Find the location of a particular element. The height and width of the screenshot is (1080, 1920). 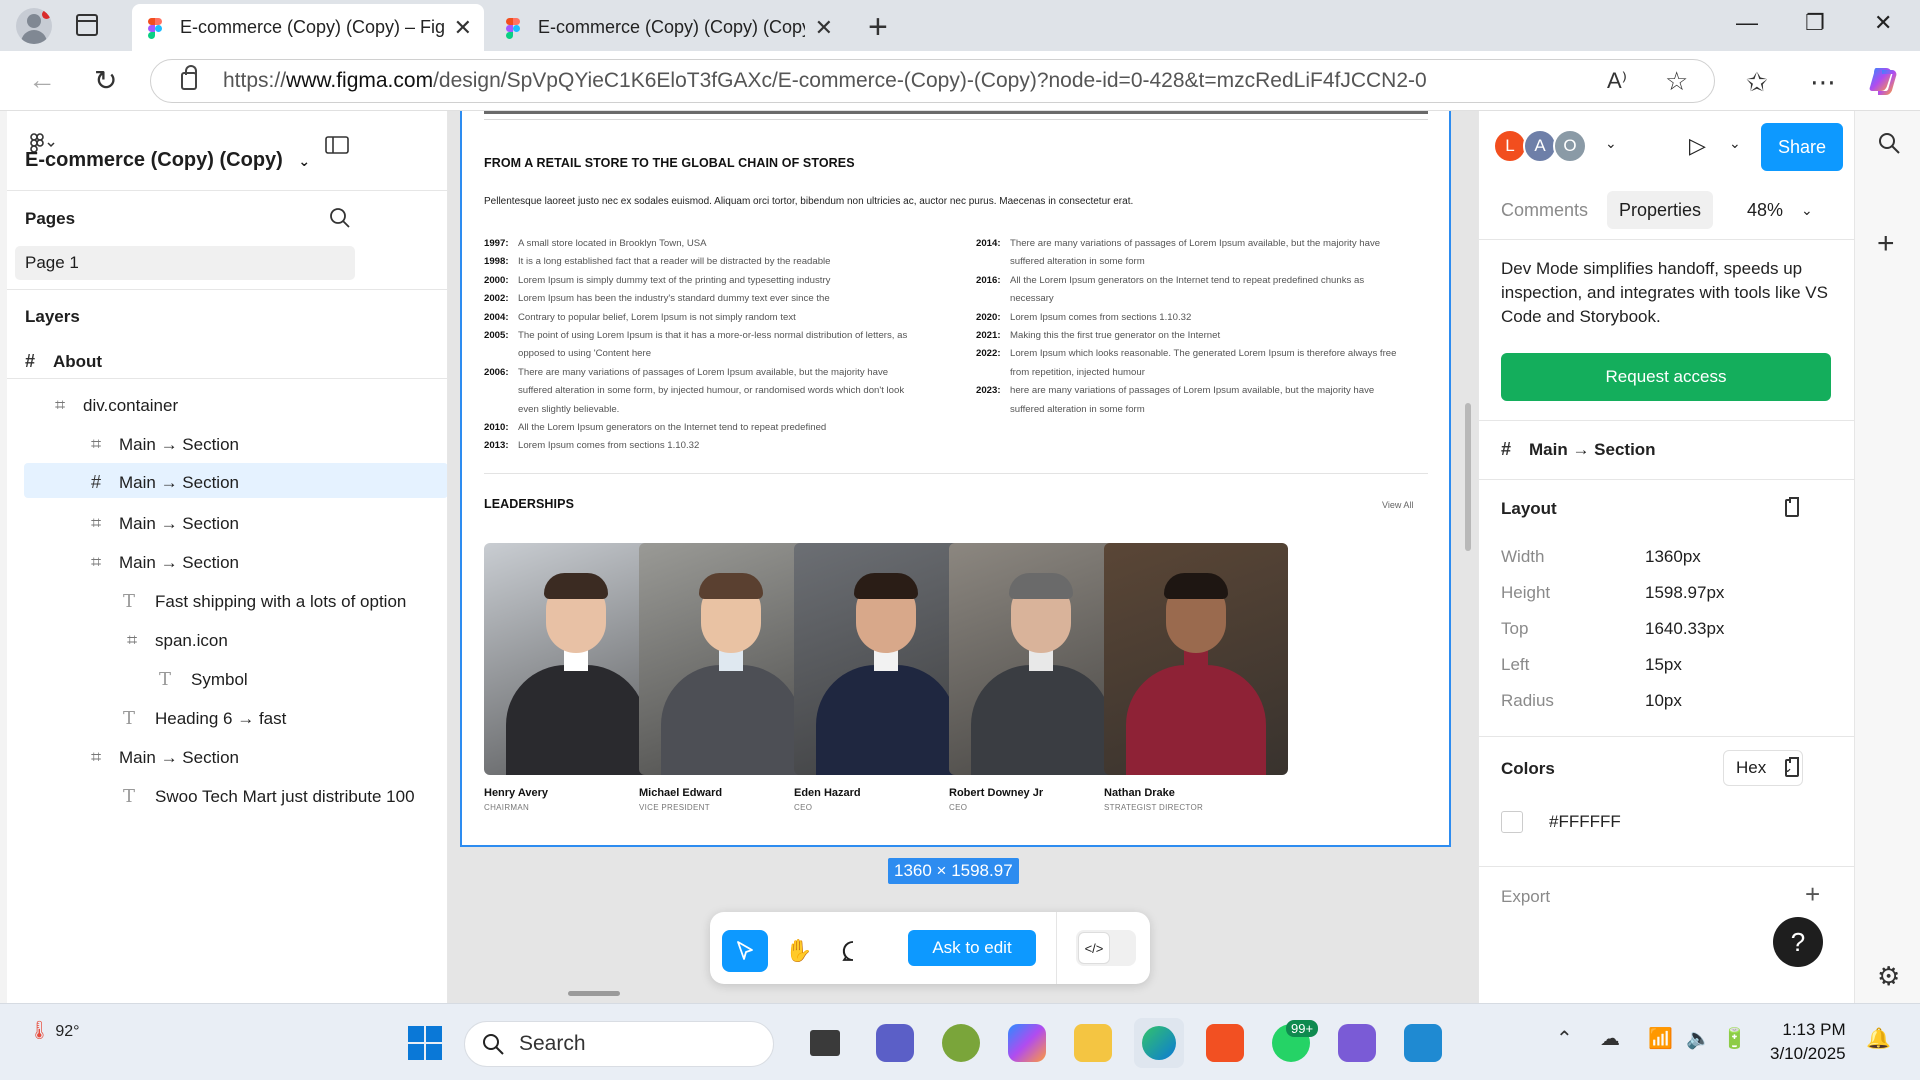

windows-start-icon is located at coordinates (425, 1043).